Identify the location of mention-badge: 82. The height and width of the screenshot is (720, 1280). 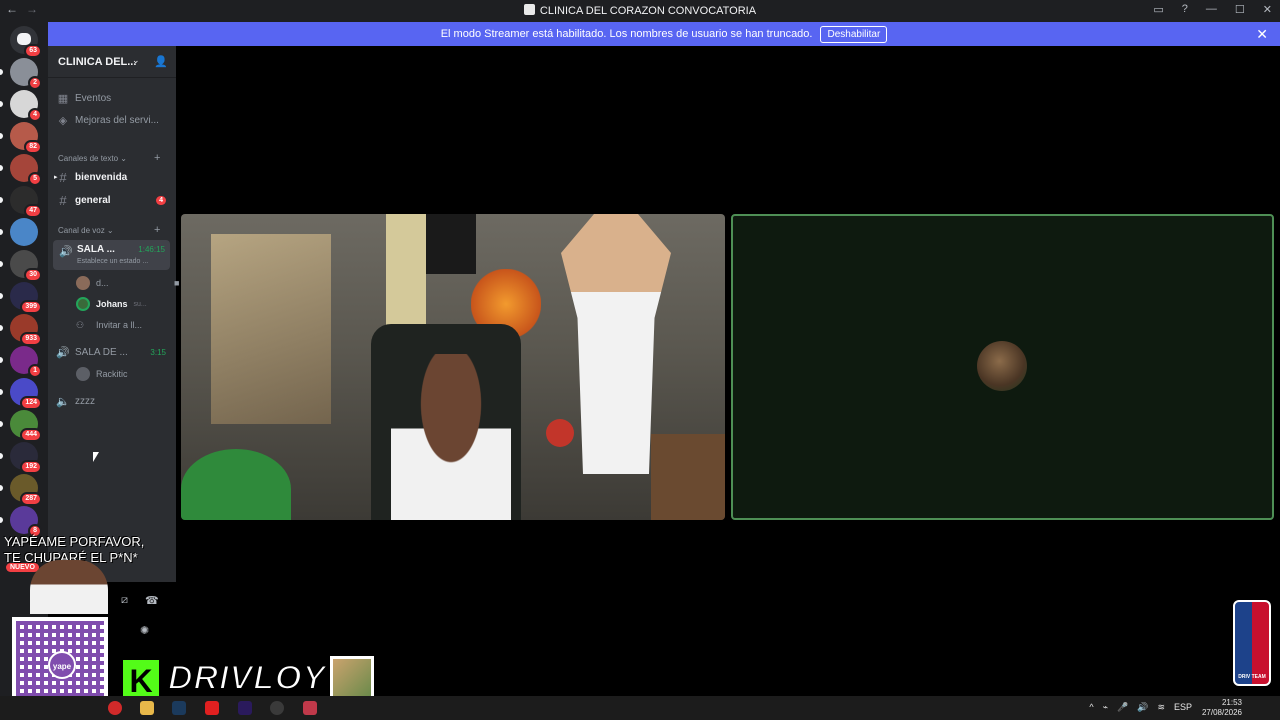
(33, 147).